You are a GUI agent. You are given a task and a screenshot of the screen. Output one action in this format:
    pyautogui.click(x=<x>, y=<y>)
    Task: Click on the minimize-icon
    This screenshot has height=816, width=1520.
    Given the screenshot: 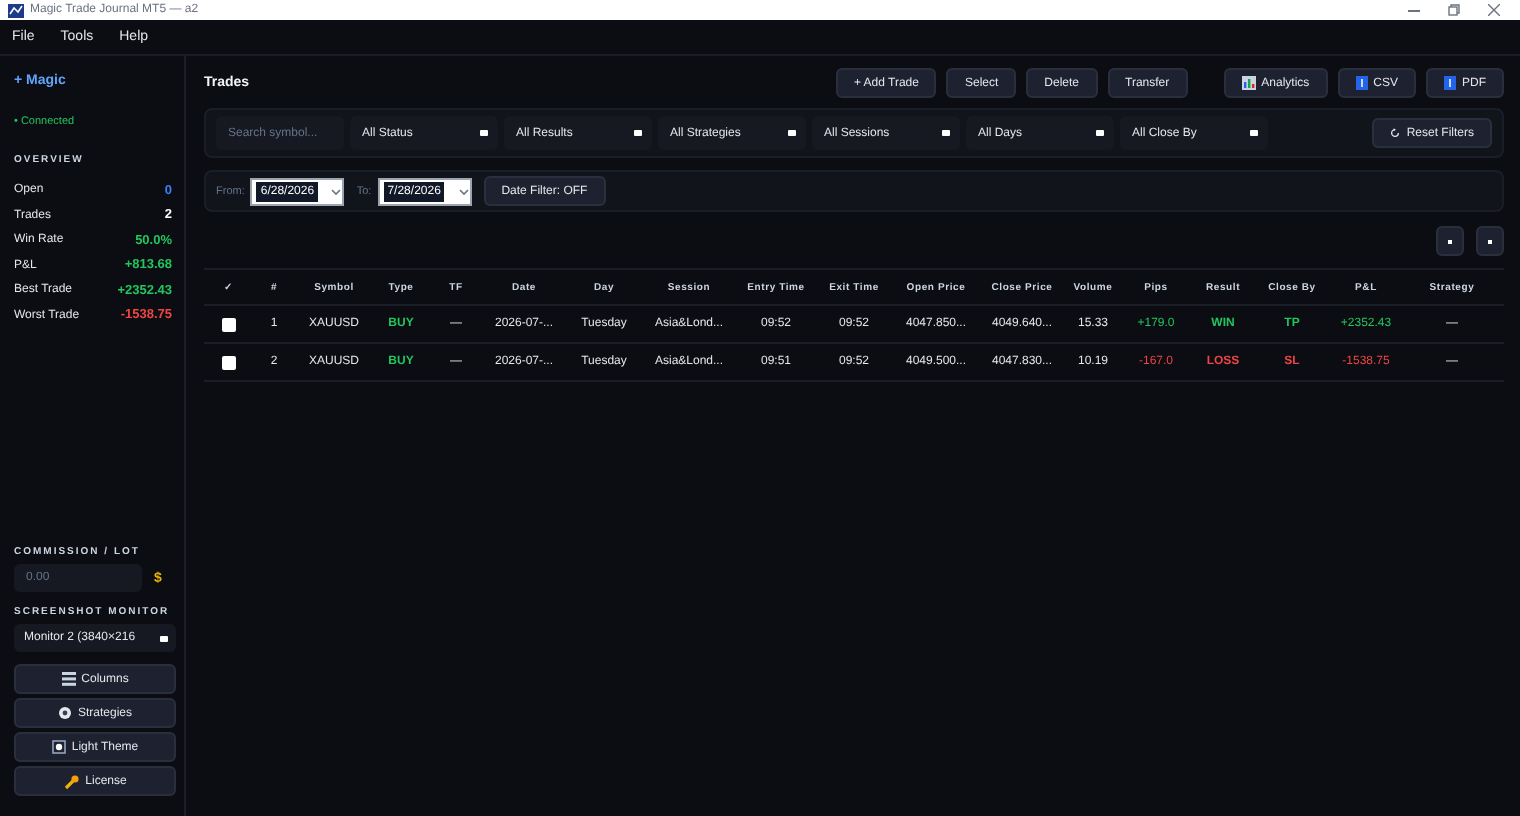 What is the action you would take?
    pyautogui.click(x=1414, y=10)
    